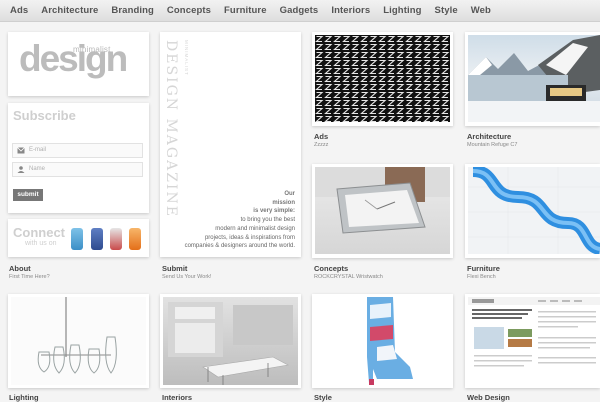 The width and height of the screenshot is (600, 402). What do you see at coordinates (321, 145) in the screenshot?
I see `ads-subtitle: Zzzzz` at bounding box center [321, 145].